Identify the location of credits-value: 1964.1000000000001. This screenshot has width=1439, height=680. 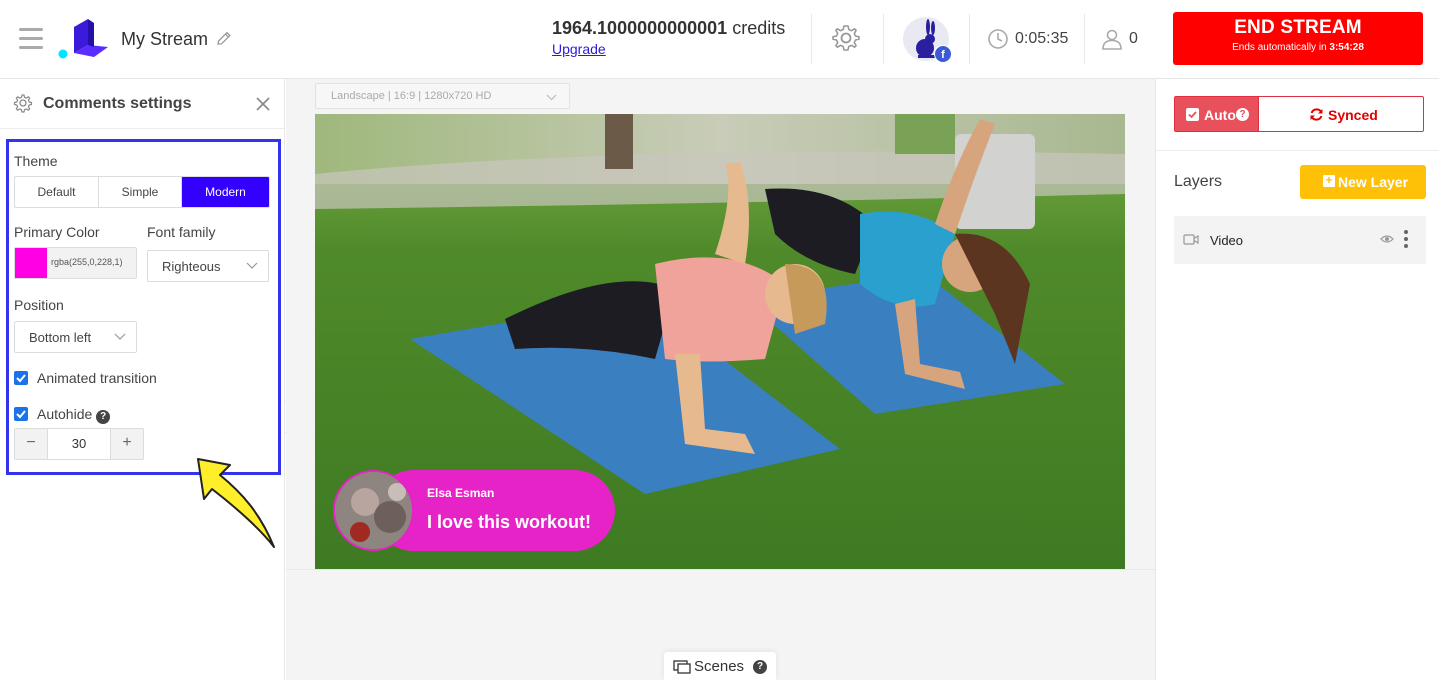
(640, 28).